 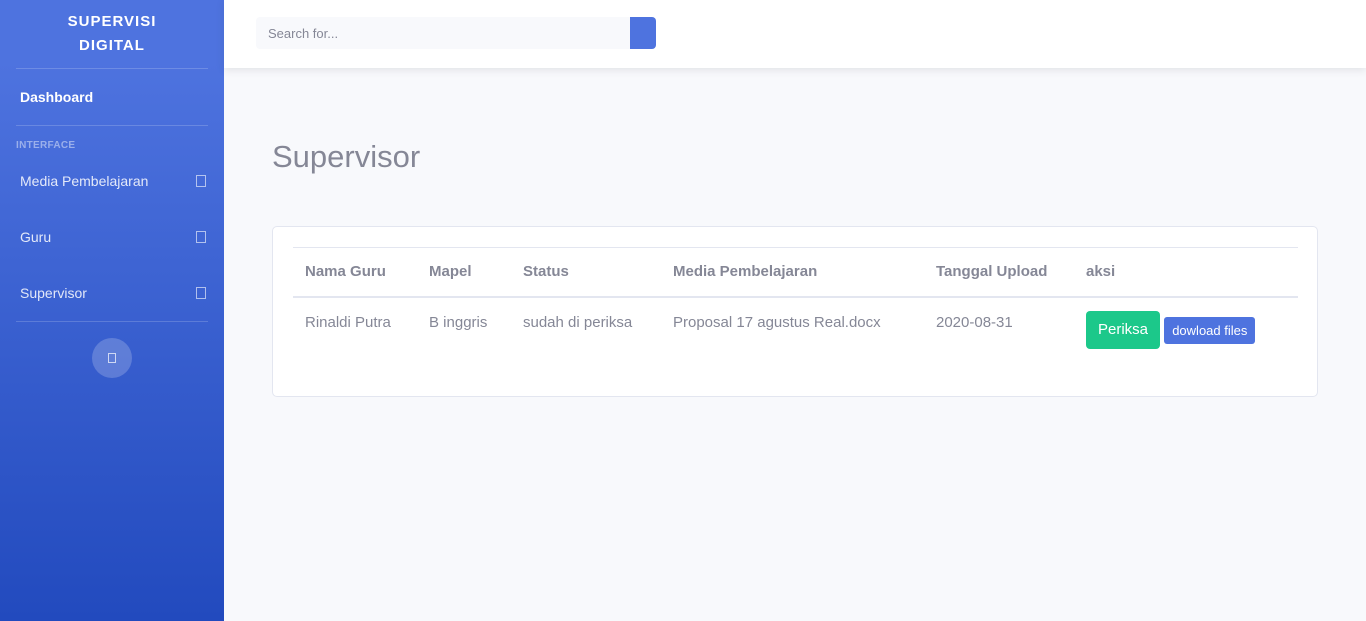 What do you see at coordinates (458, 322) in the screenshot?
I see `cell-mapel: B inggris` at bounding box center [458, 322].